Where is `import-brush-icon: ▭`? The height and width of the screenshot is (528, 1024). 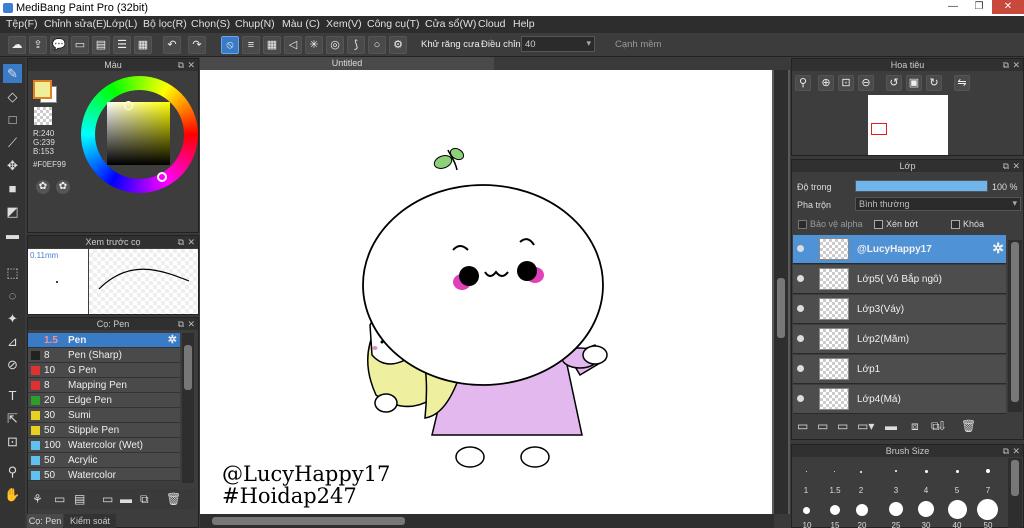 import-brush-icon: ▭ is located at coordinates (107, 499).